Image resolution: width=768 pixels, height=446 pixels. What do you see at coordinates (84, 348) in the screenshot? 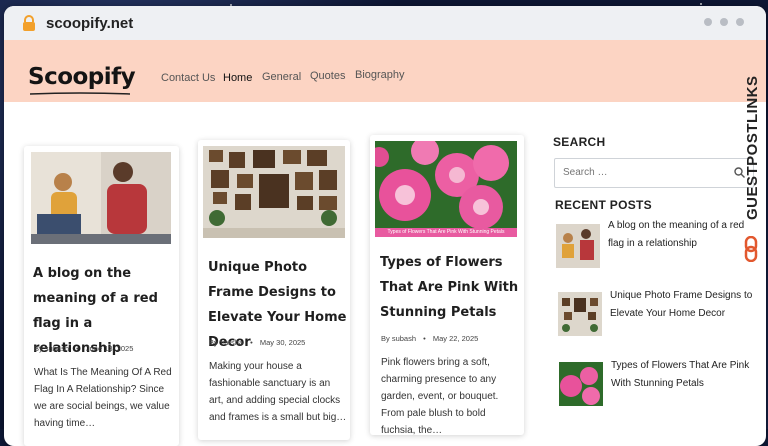
I see `post-meta: By subash • June 13, 2025` at bounding box center [84, 348].